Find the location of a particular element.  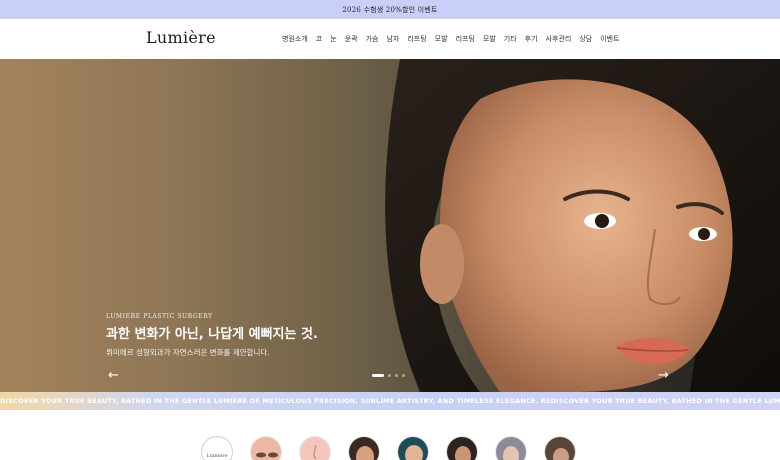

category-thumb-hair is located at coordinates (560, 448).